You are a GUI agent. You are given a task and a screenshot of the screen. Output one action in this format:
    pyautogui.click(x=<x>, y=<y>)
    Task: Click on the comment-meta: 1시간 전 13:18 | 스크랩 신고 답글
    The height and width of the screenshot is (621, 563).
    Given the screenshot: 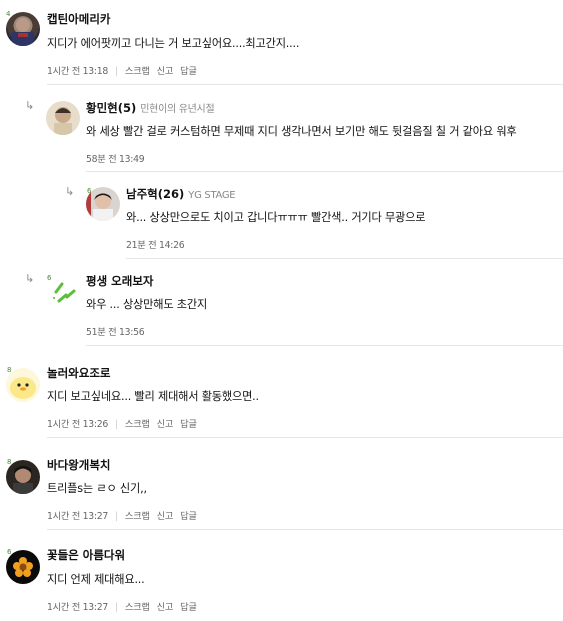 What is the action you would take?
    pyautogui.click(x=125, y=70)
    